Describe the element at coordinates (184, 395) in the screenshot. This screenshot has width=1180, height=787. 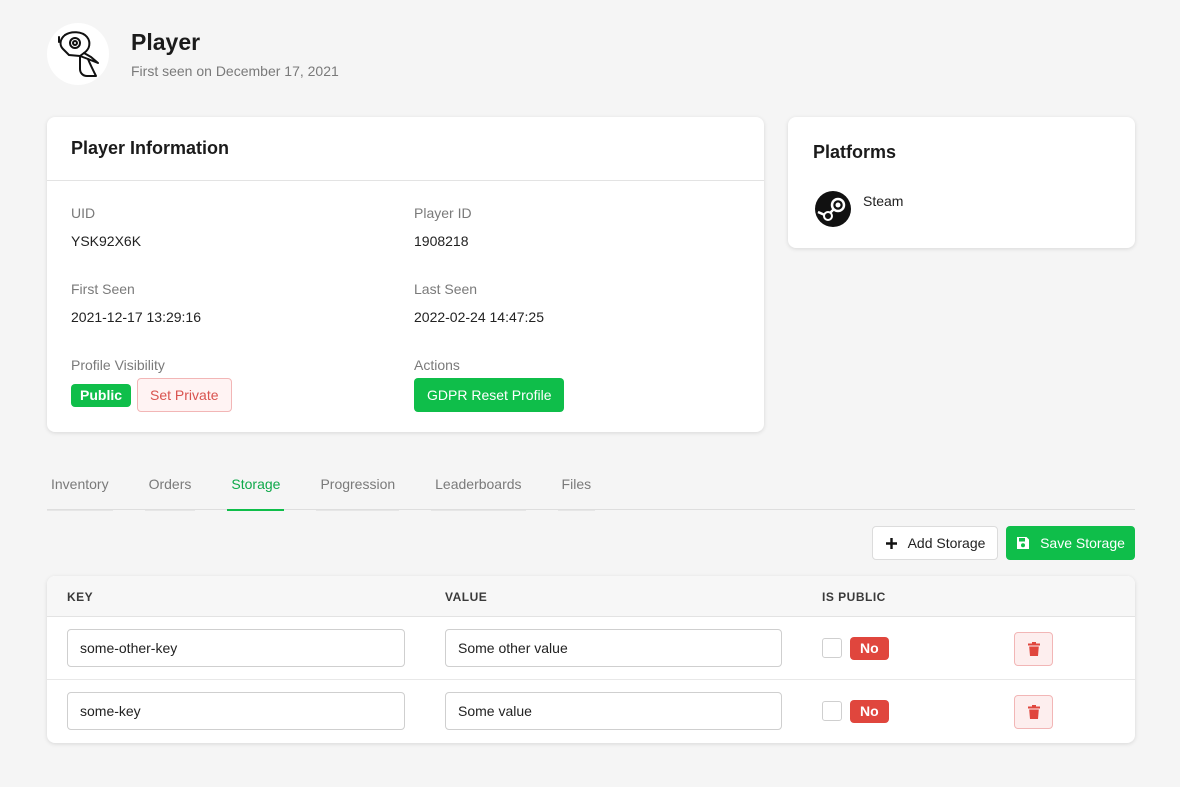
I see `set-private-button: Set Private` at that location.